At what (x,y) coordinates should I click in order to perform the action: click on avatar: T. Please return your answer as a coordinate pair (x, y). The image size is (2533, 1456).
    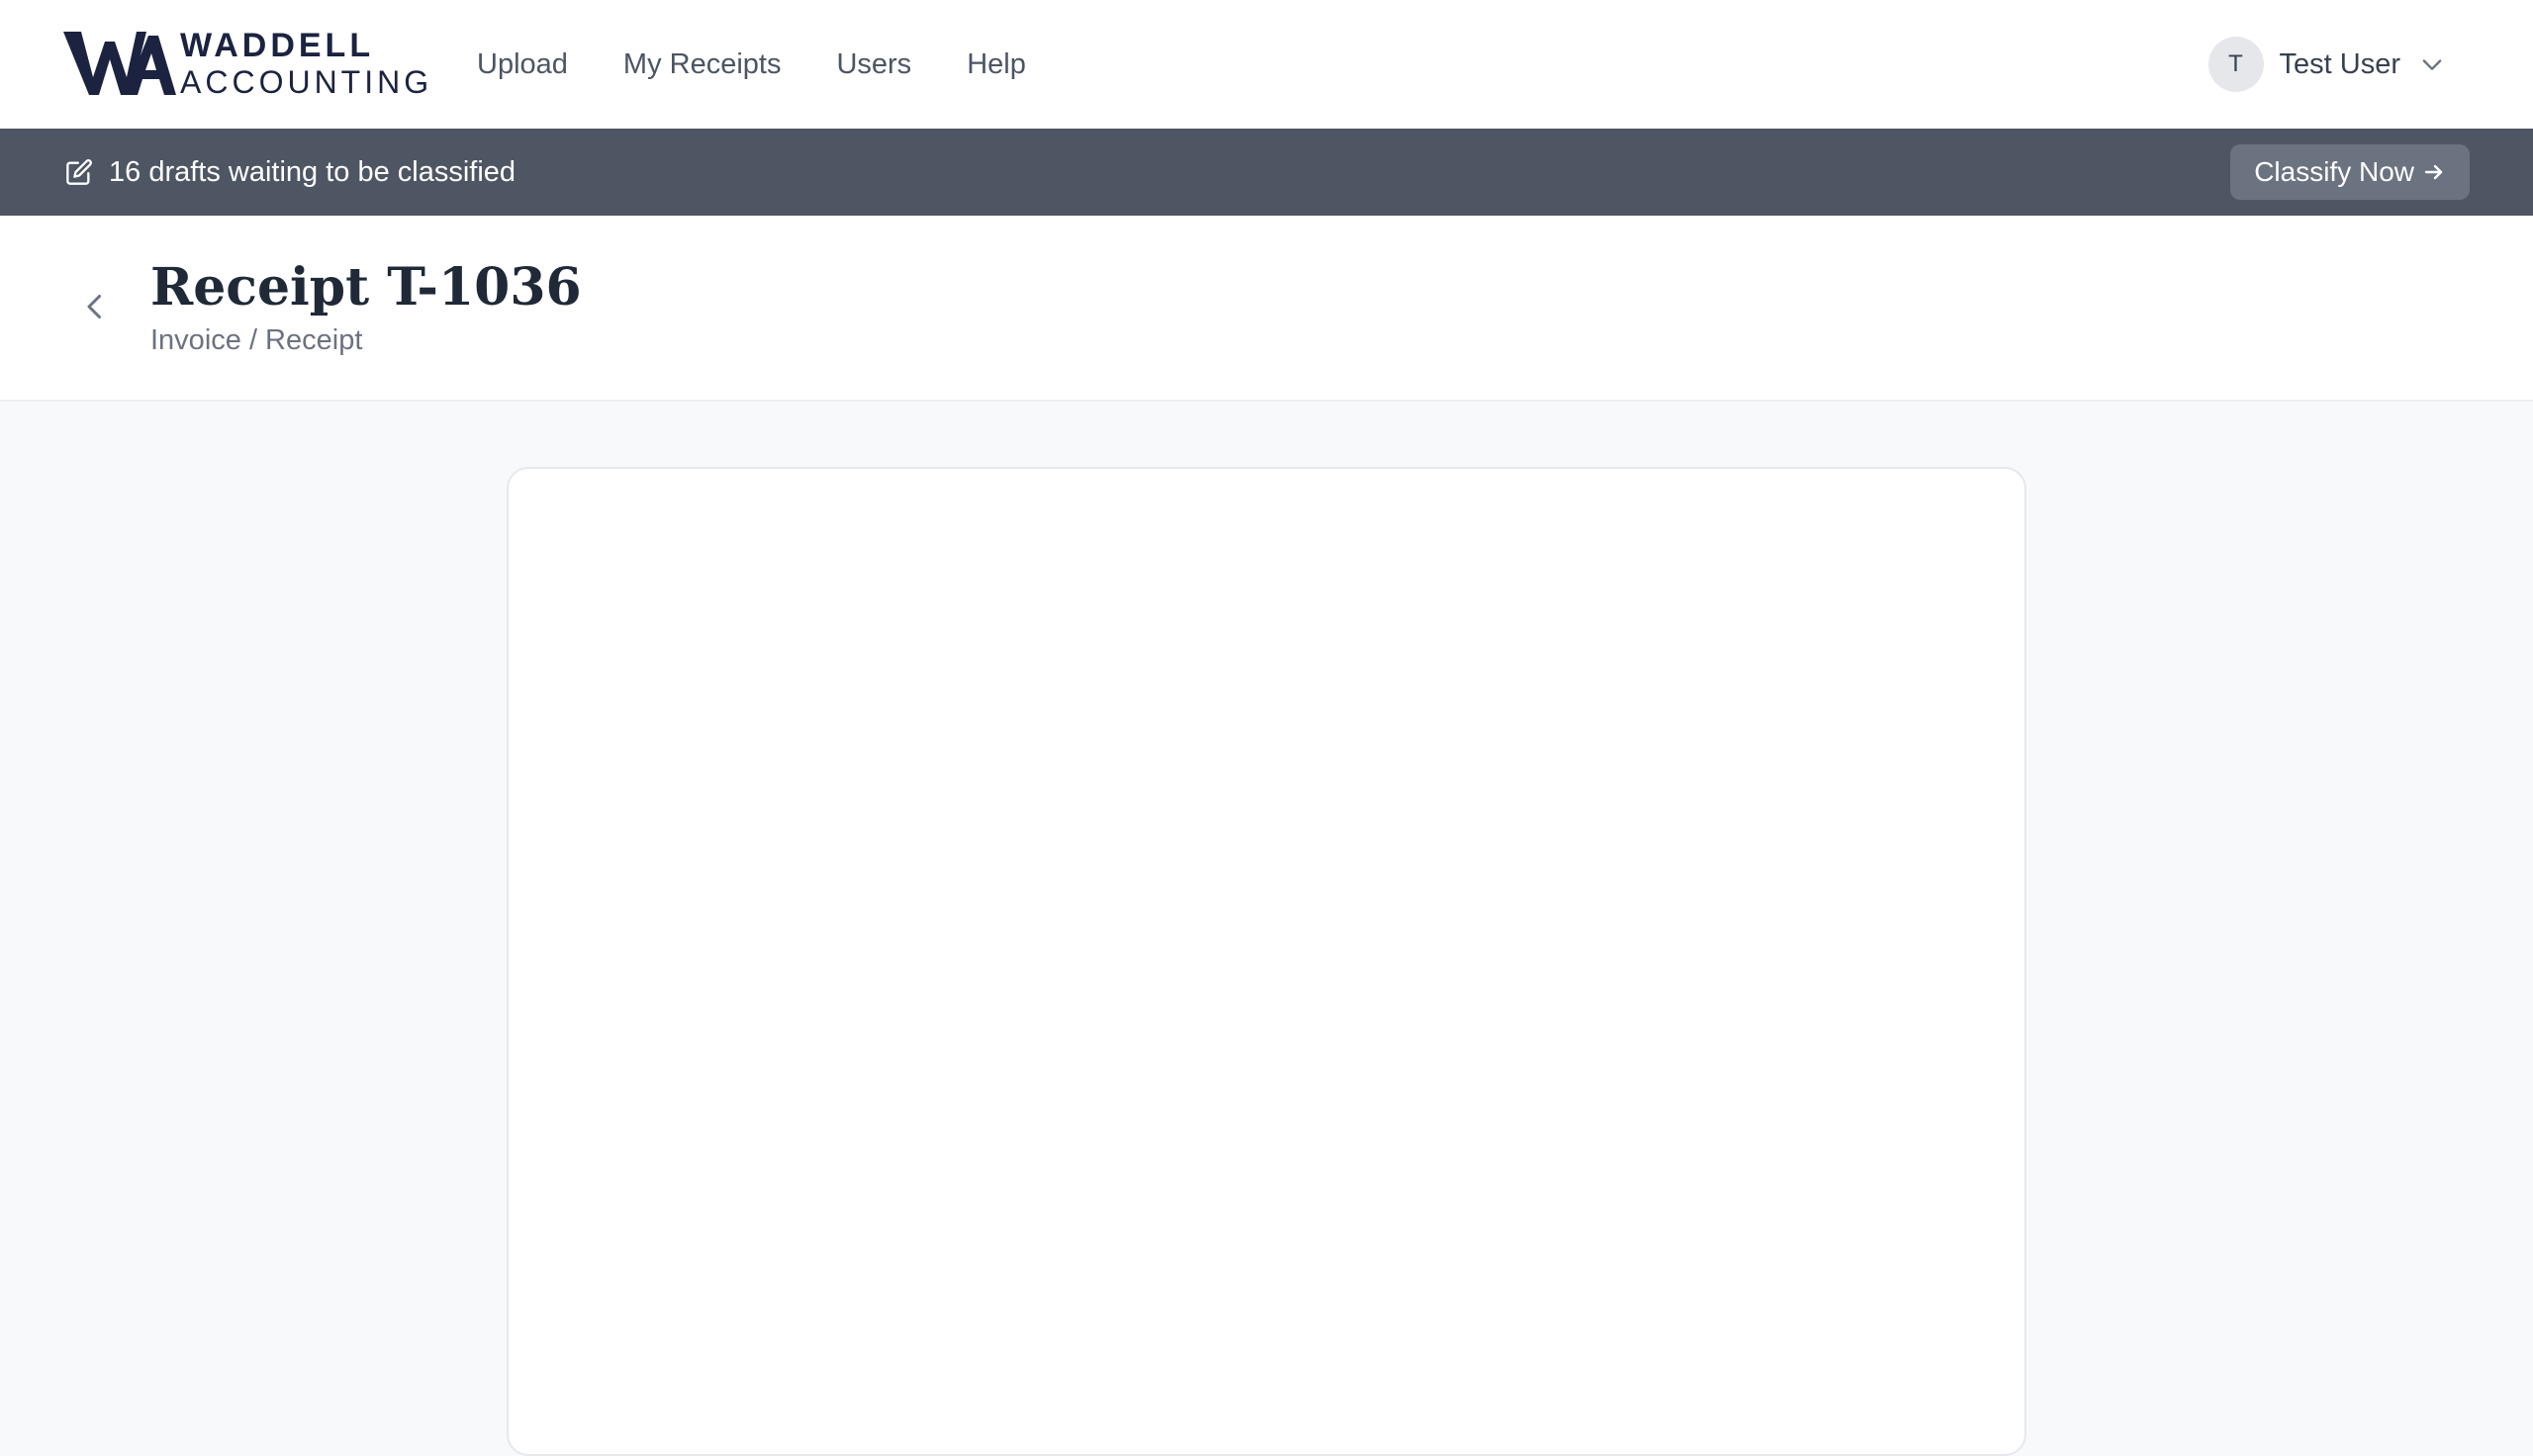
    Looking at the image, I should click on (2236, 64).